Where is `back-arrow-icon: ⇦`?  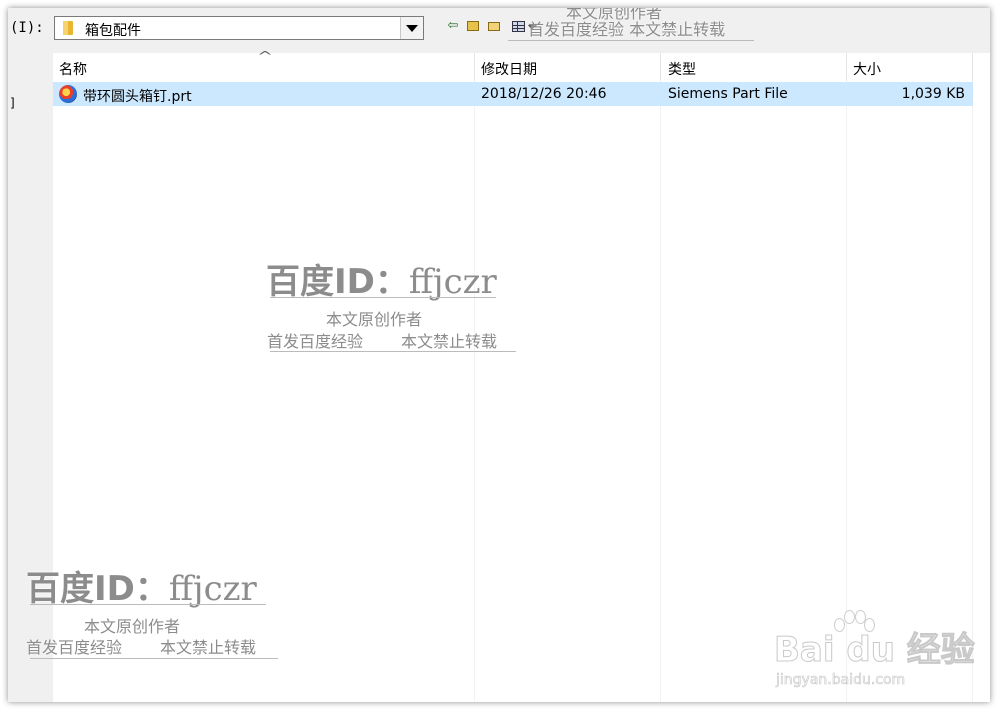
back-arrow-icon: ⇦ is located at coordinates (453, 26).